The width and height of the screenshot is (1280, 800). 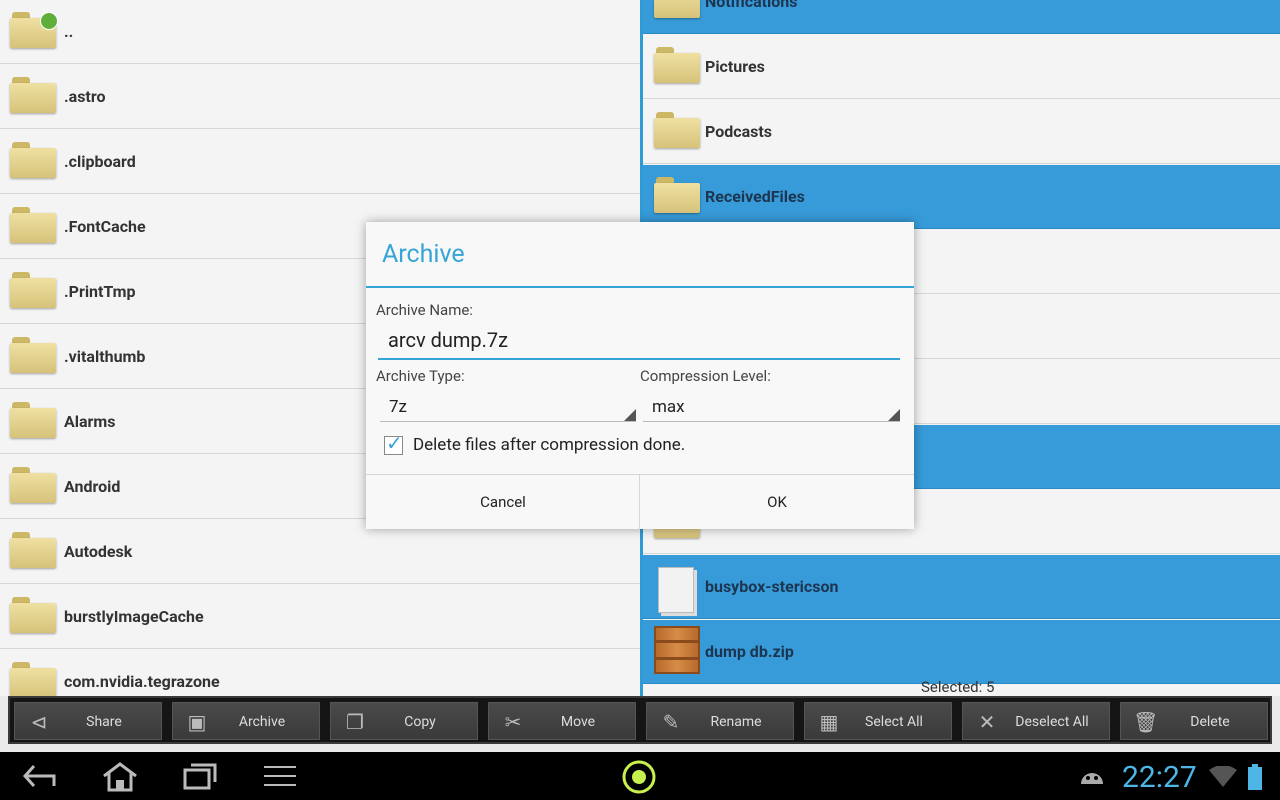 I want to click on archive-box-icon, so click(x=677, y=650).